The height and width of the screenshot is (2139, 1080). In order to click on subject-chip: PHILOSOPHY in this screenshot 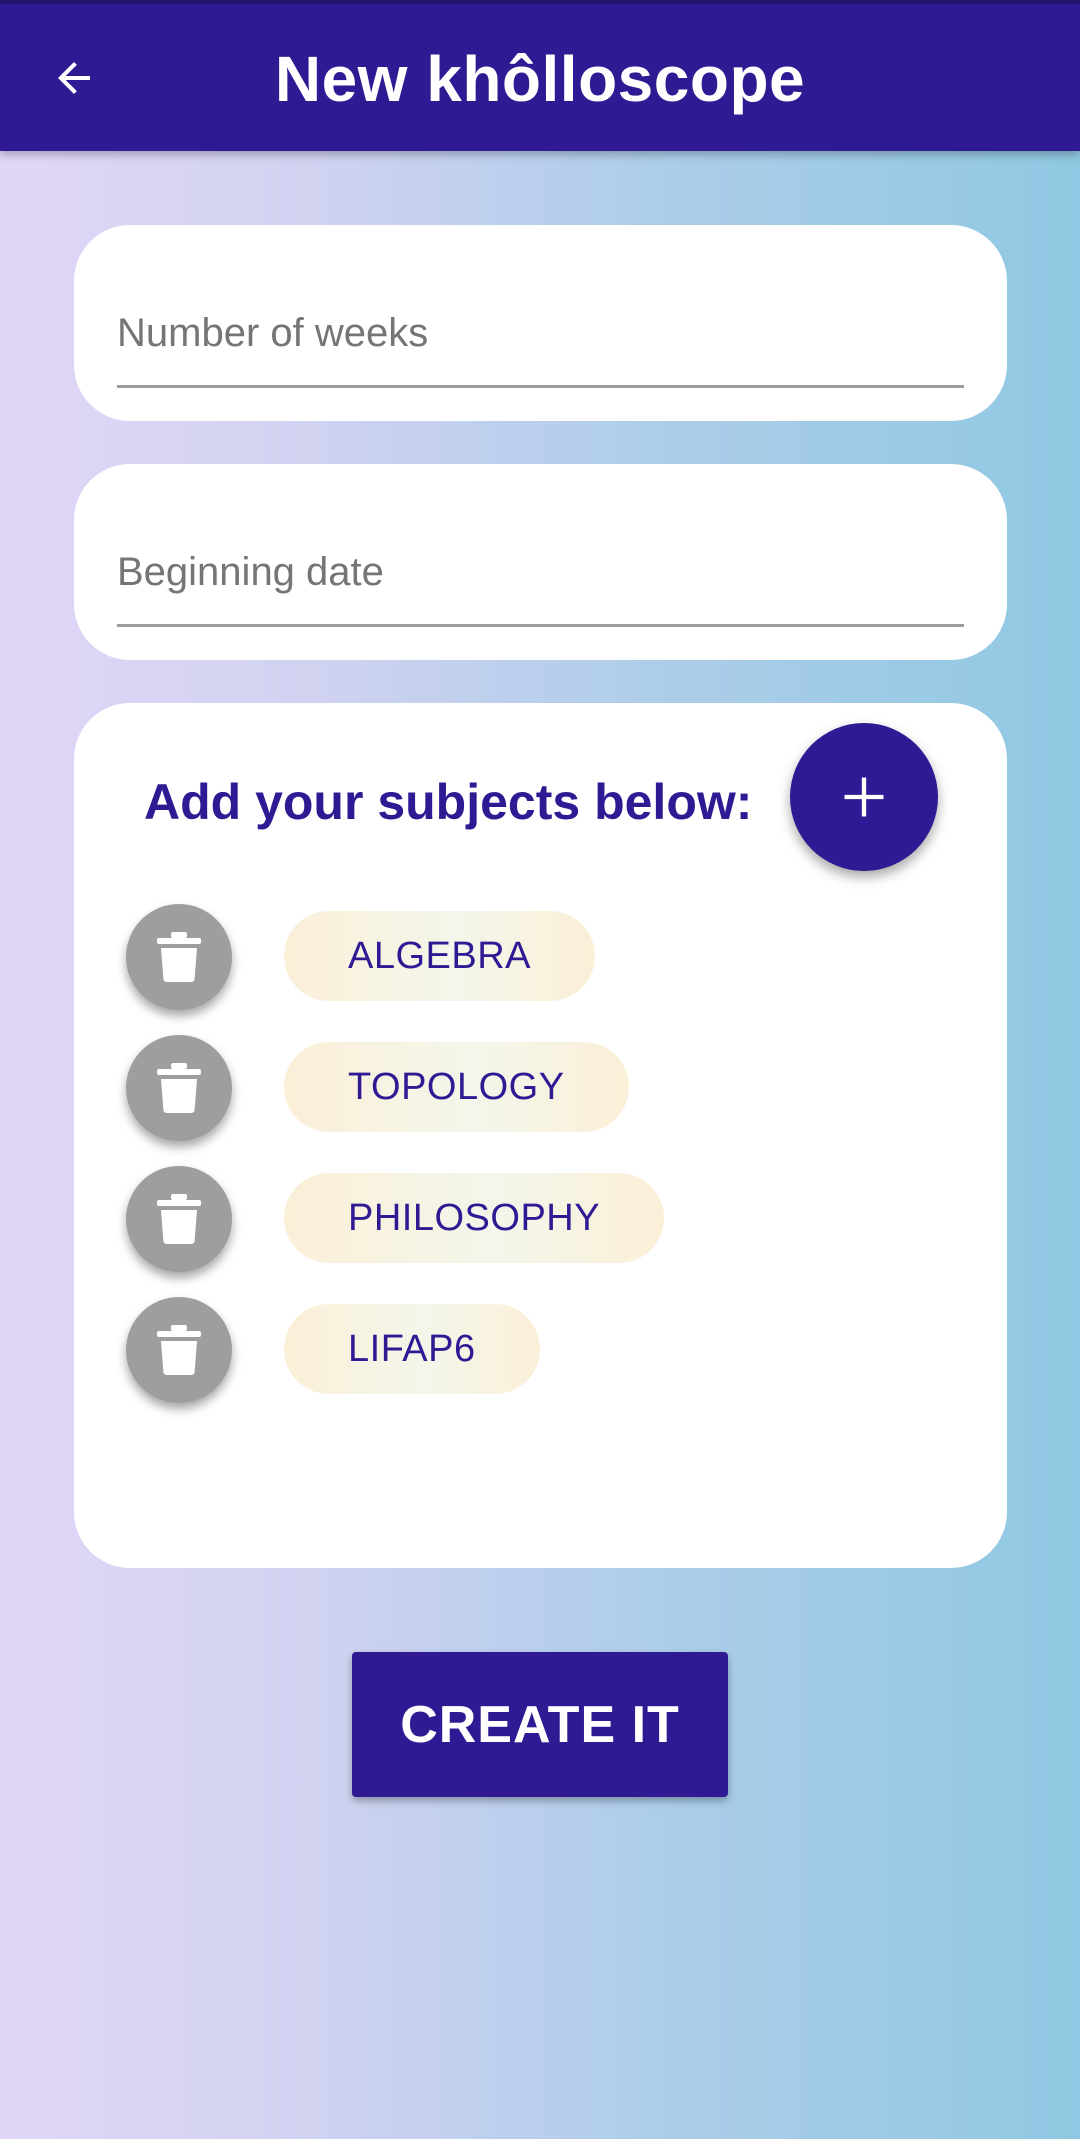, I will do `click(474, 1218)`.